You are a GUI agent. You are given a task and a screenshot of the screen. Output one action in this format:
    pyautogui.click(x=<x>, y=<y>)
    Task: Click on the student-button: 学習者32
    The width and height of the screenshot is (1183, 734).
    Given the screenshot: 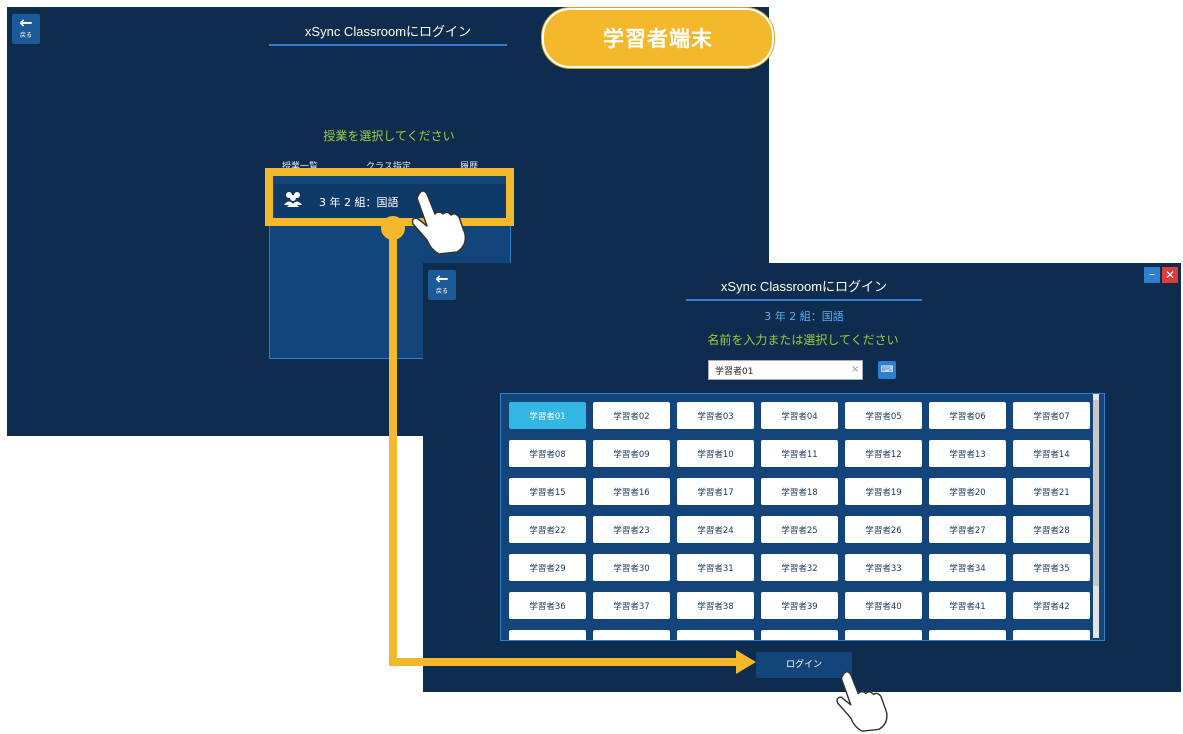 What is the action you would take?
    pyautogui.click(x=799, y=567)
    